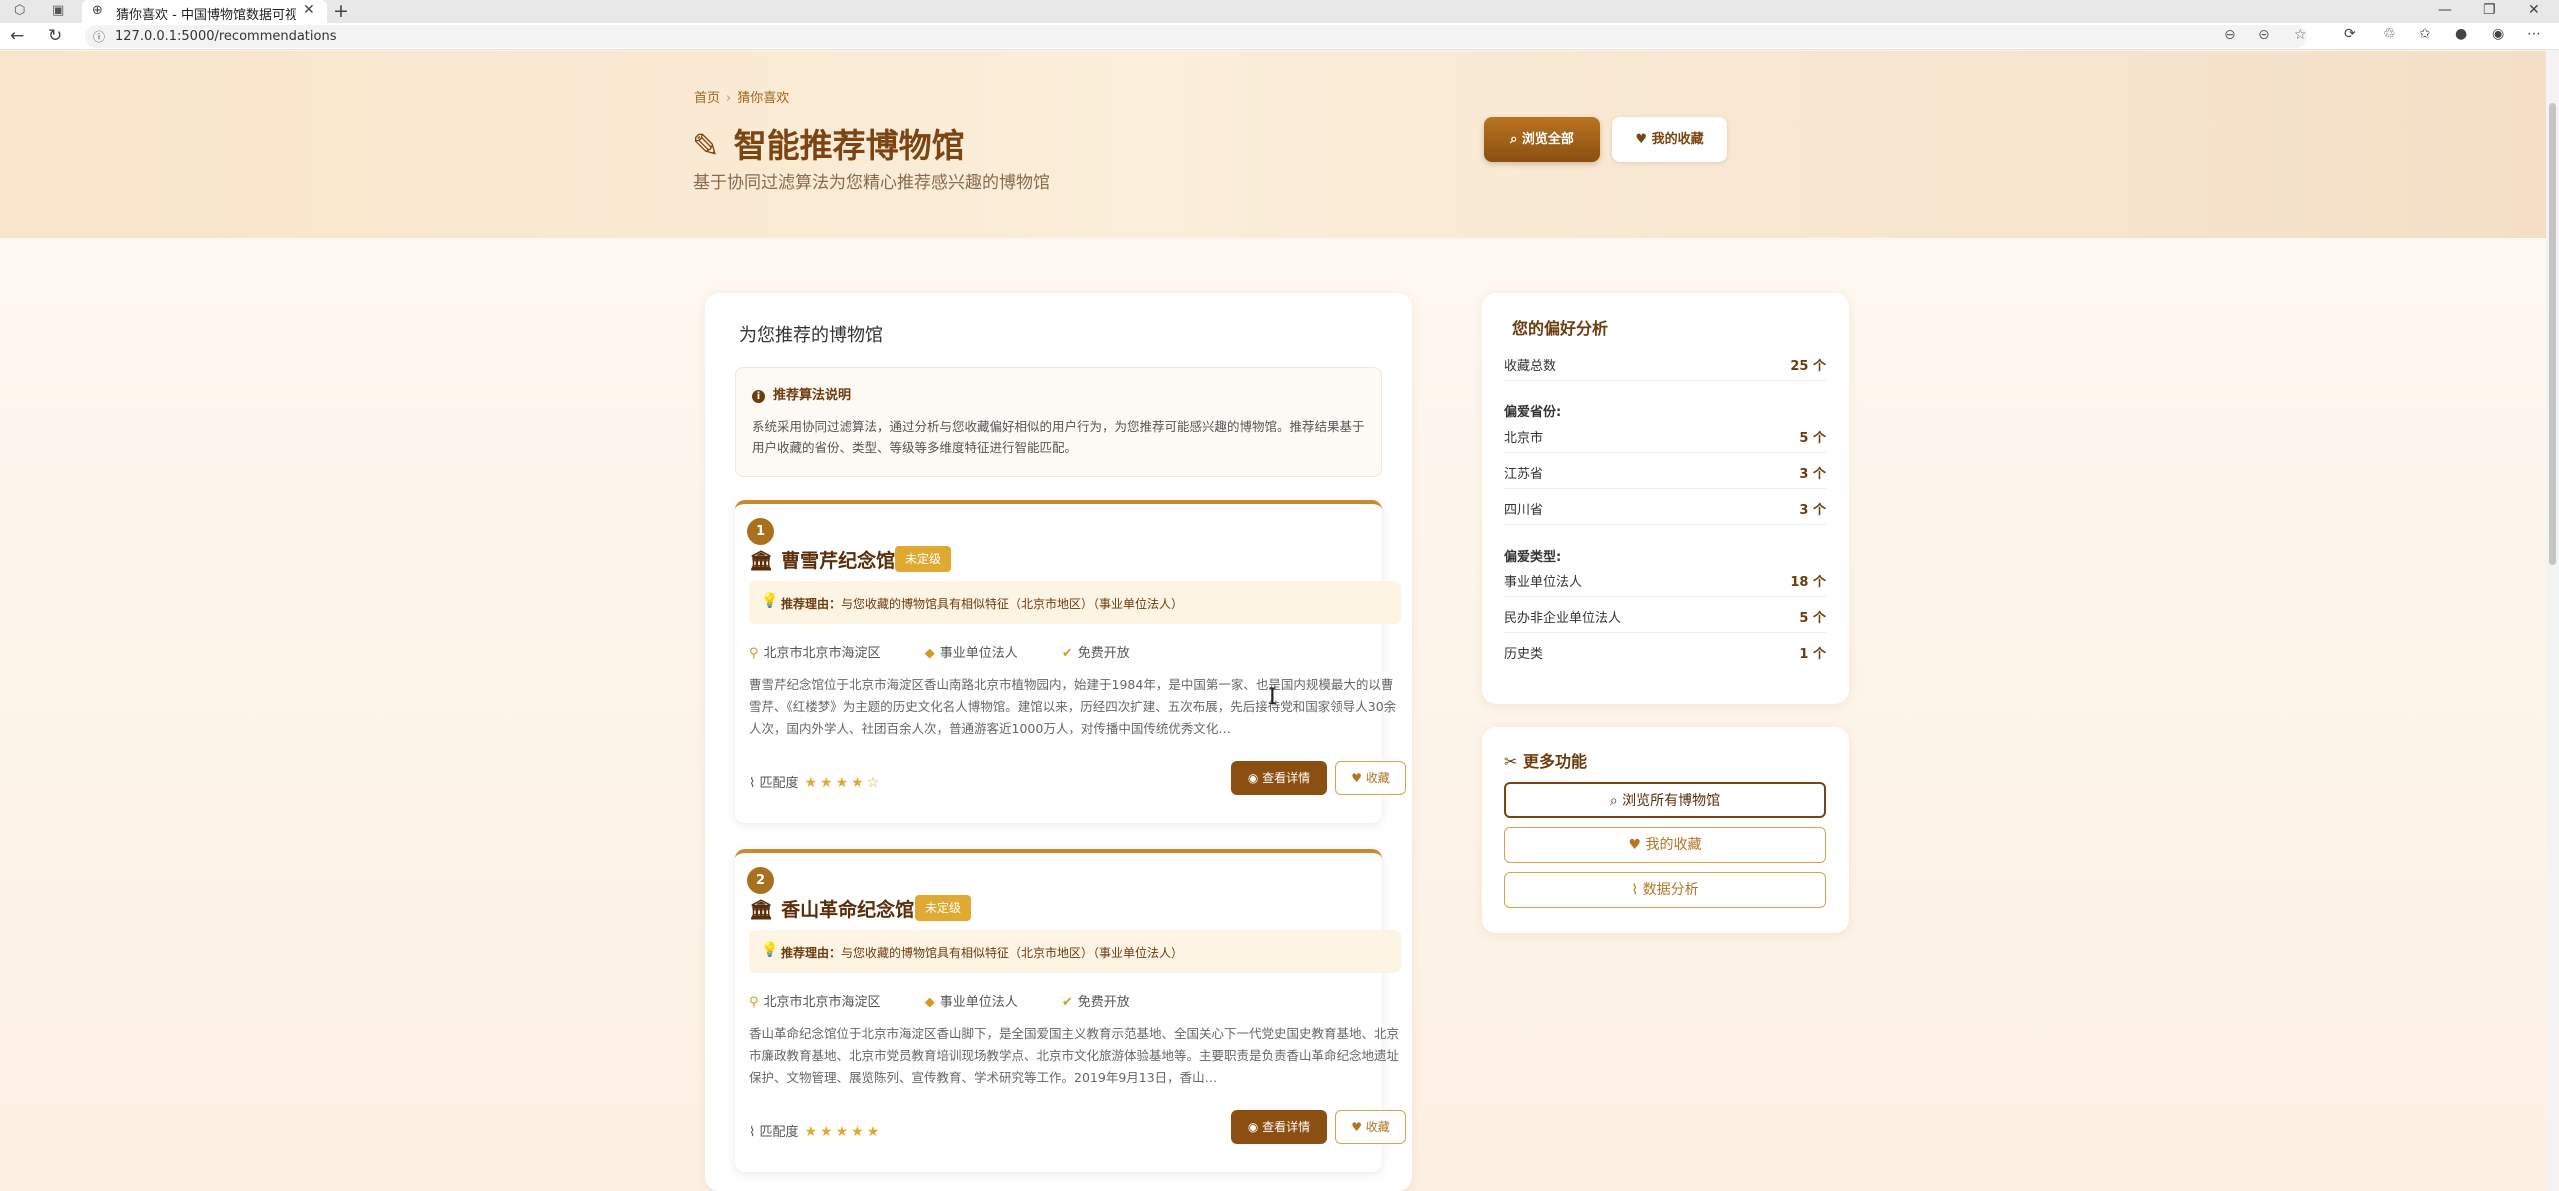  I want to click on site-info-icon: ⓘ, so click(99, 36).